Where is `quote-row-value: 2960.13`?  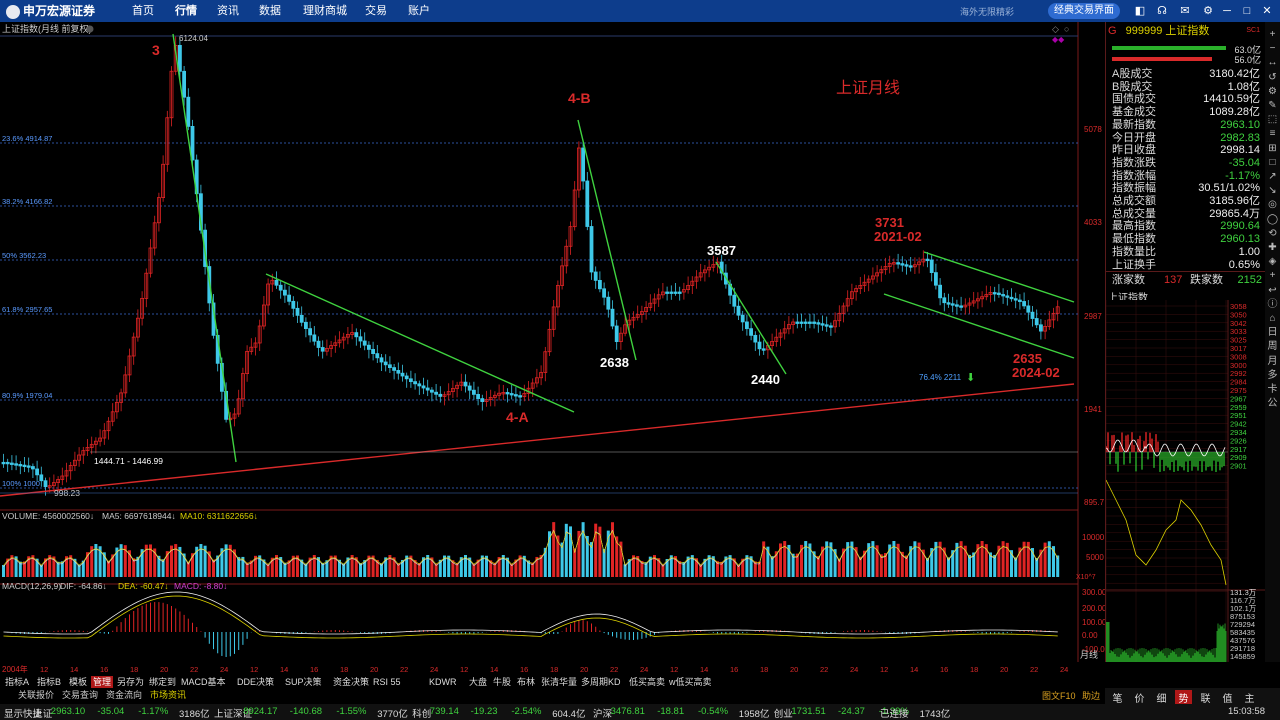
quote-row-value: 2960.13 is located at coordinates (1240, 239).